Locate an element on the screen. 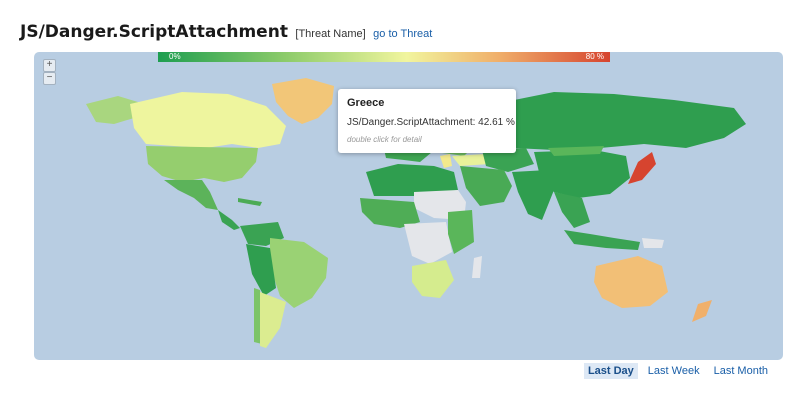  region-east-africa is located at coordinates (461, 232).